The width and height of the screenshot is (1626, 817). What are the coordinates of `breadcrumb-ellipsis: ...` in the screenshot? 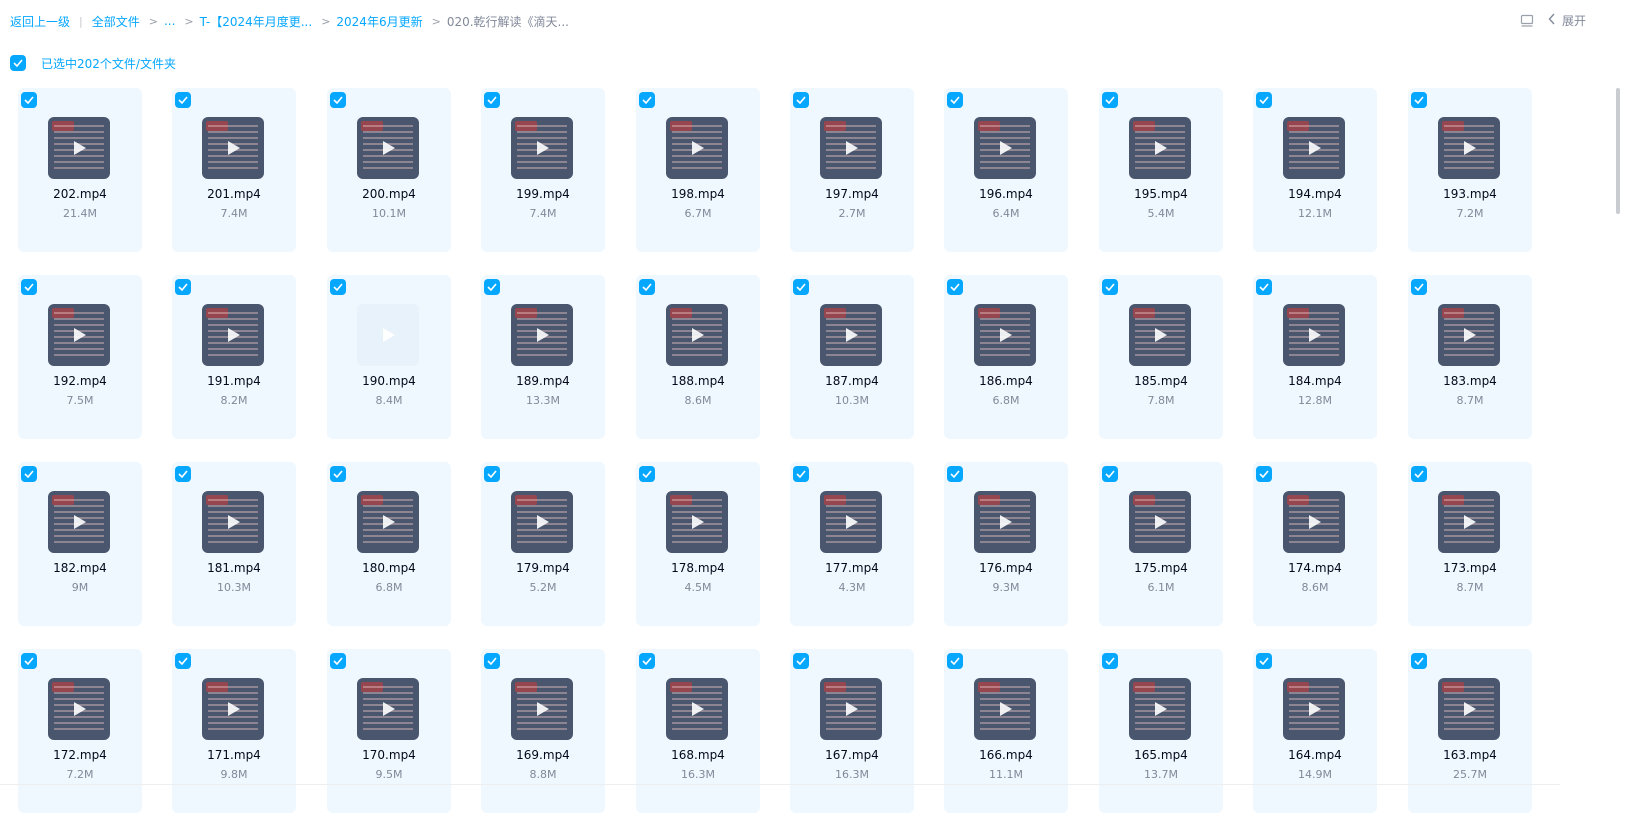 It's located at (169, 21).